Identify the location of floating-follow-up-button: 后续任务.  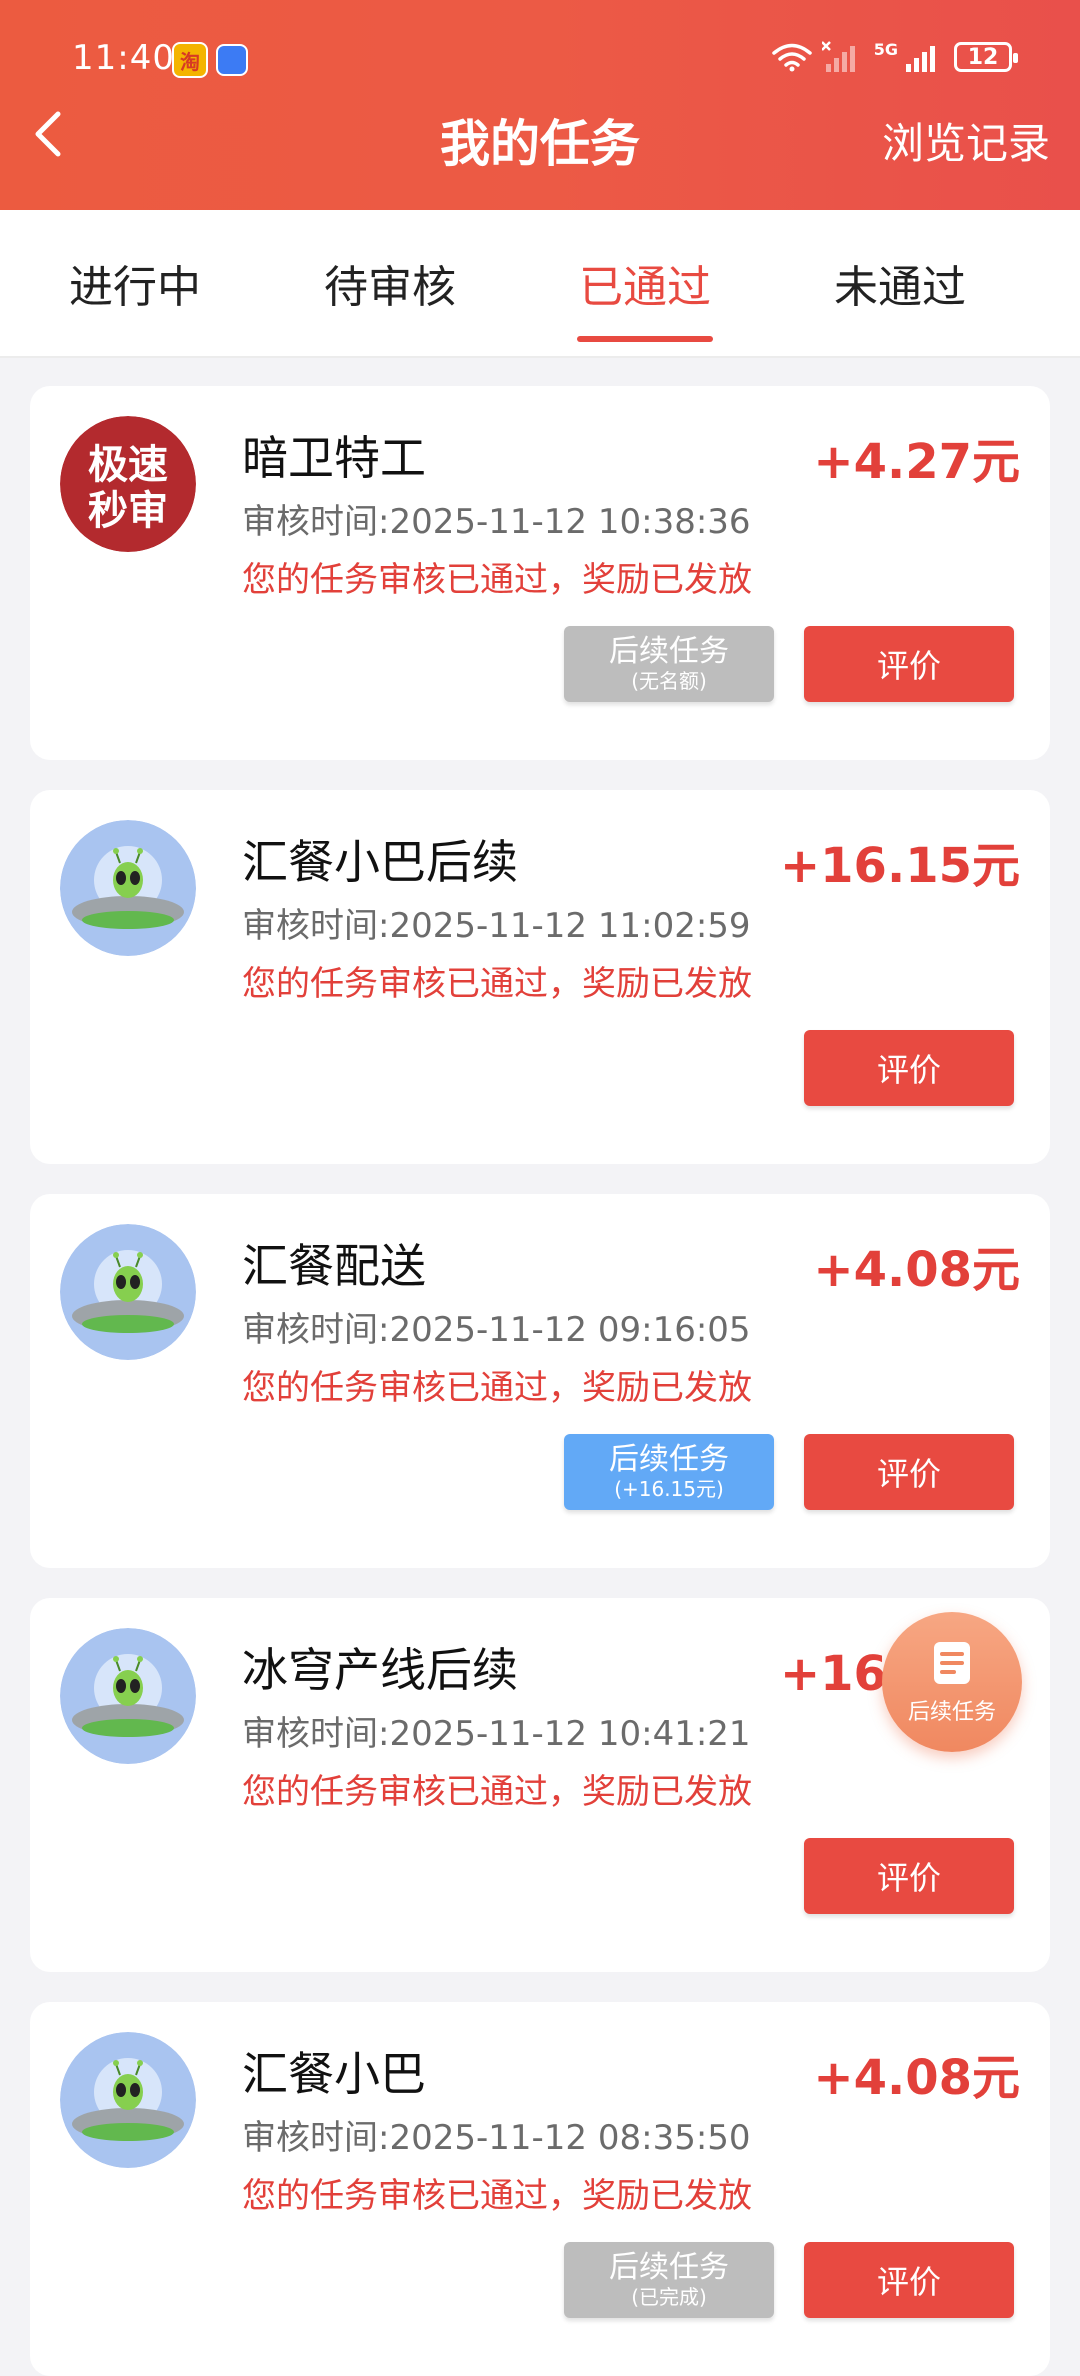
(952, 1682).